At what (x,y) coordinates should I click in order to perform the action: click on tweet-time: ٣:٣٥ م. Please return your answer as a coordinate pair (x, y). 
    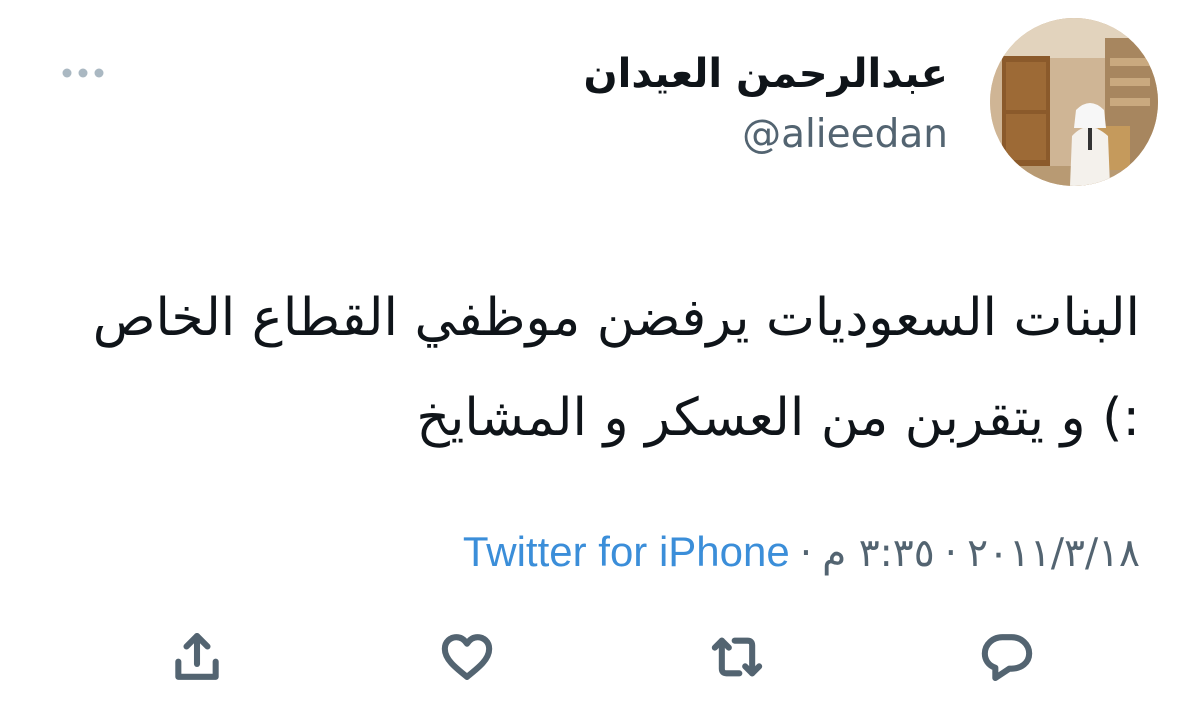
    Looking at the image, I should click on (878, 553).